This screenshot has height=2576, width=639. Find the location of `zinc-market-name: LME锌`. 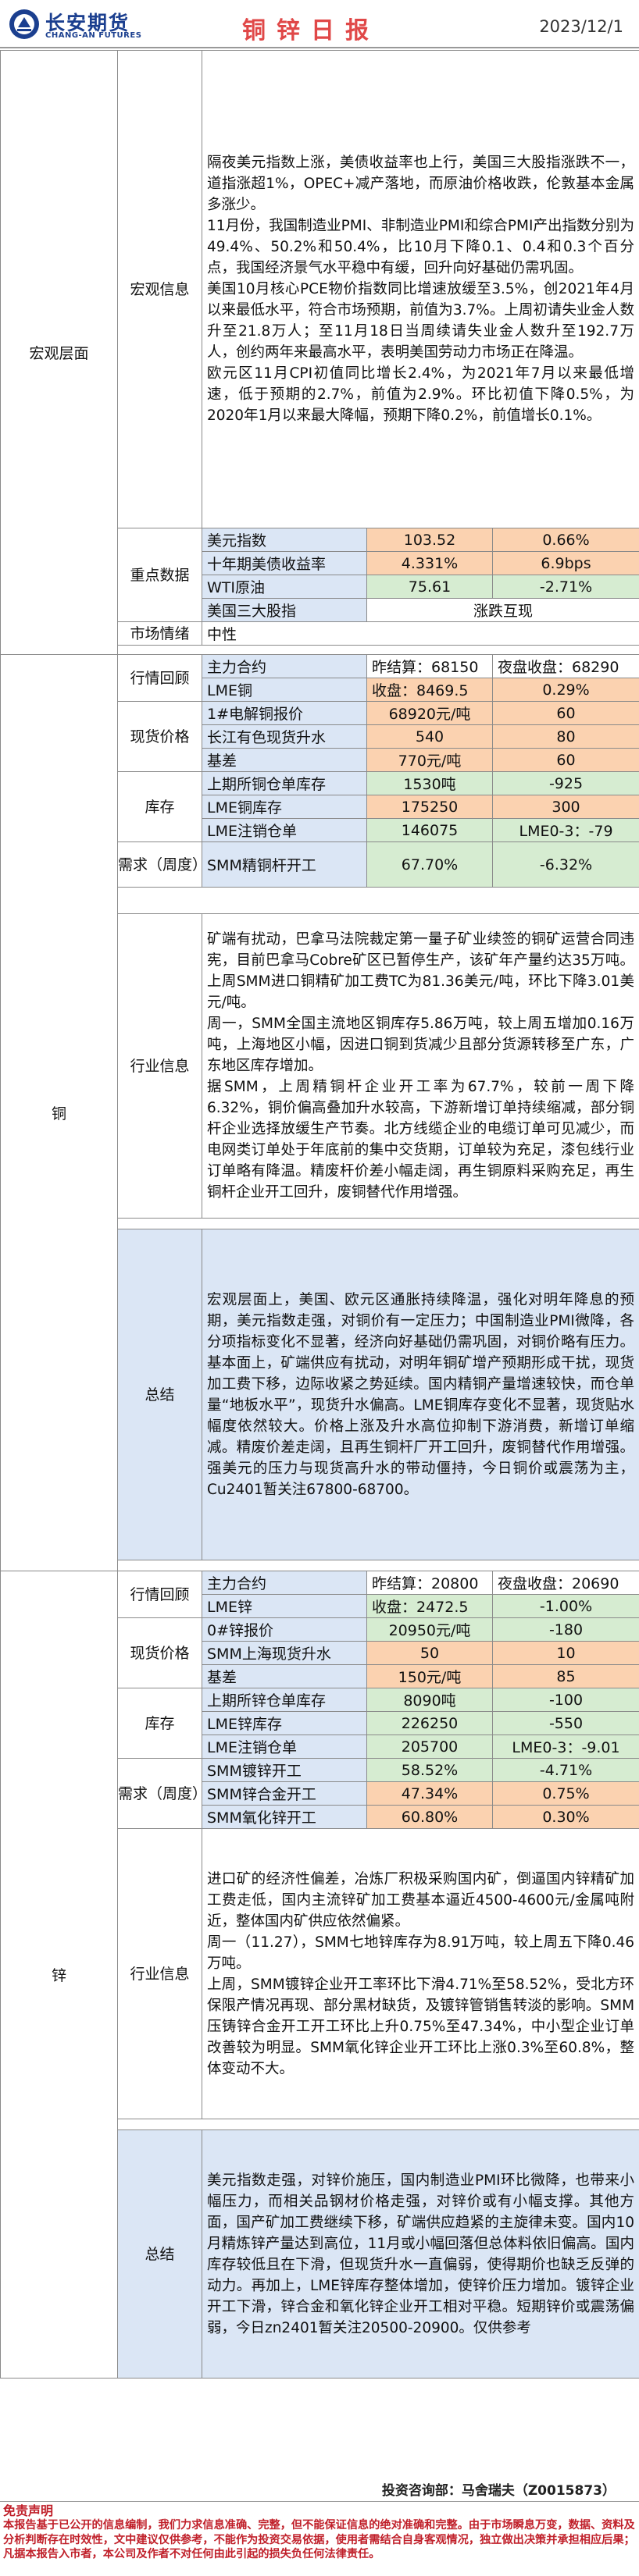

zinc-market-name: LME锌 is located at coordinates (284, 1606).